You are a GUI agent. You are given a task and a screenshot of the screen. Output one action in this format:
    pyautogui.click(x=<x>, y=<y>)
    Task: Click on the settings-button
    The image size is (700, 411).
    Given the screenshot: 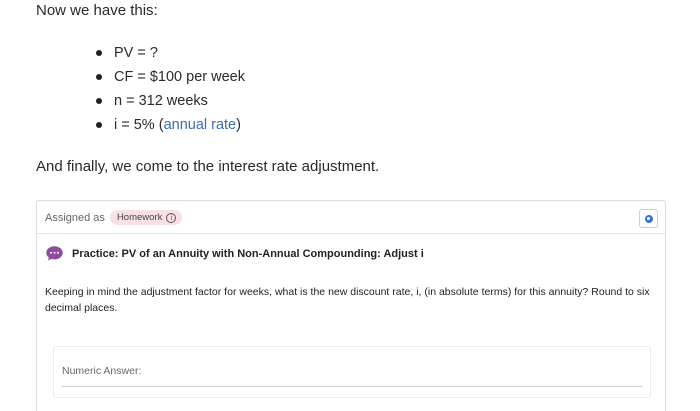 What is the action you would take?
    pyautogui.click(x=648, y=218)
    